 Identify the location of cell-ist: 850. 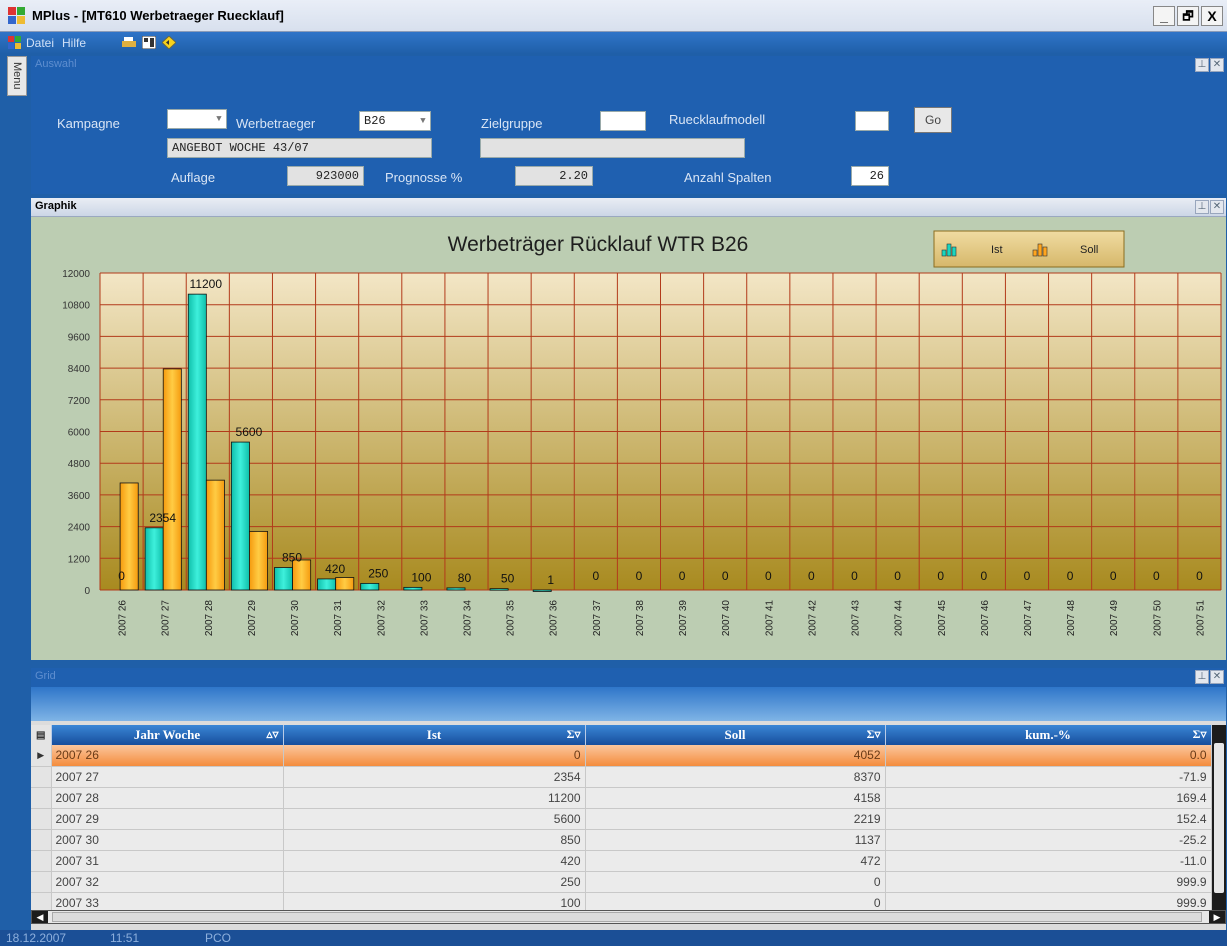
(434, 840).